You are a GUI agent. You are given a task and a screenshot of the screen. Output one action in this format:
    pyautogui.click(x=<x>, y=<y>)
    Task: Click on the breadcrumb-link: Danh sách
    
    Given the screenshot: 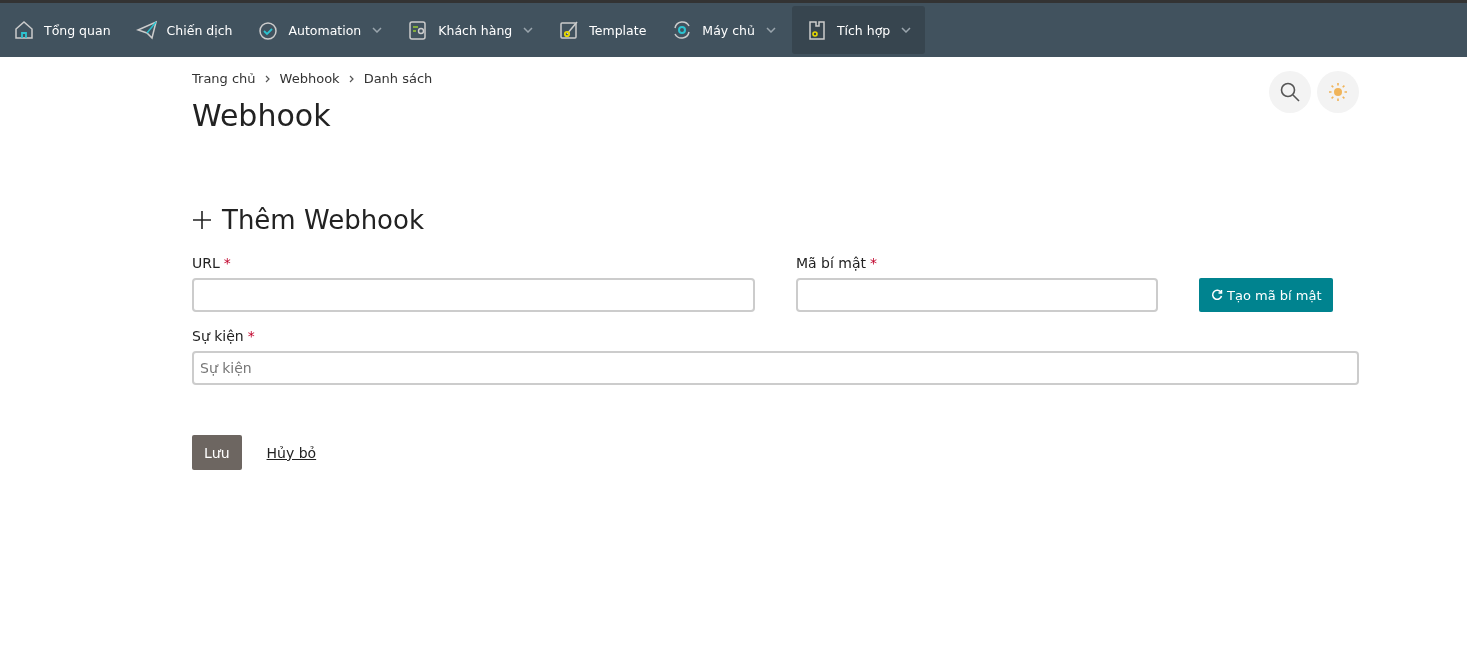 What is the action you would take?
    pyautogui.click(x=398, y=78)
    